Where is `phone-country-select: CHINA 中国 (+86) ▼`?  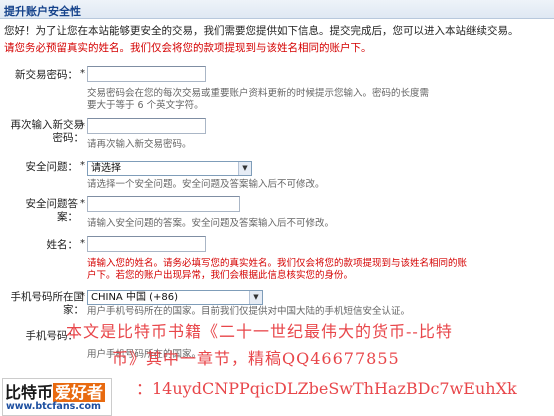 phone-country-select: CHINA 中国 (+86) ▼ is located at coordinates (175, 297).